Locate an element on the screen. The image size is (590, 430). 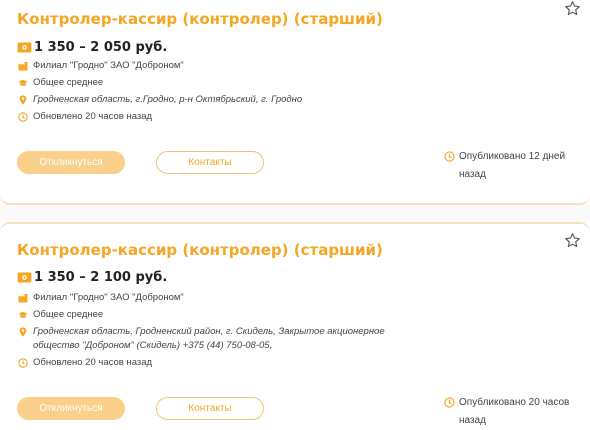
salary: 1 350 – 2 100 руб. is located at coordinates (92, 277).